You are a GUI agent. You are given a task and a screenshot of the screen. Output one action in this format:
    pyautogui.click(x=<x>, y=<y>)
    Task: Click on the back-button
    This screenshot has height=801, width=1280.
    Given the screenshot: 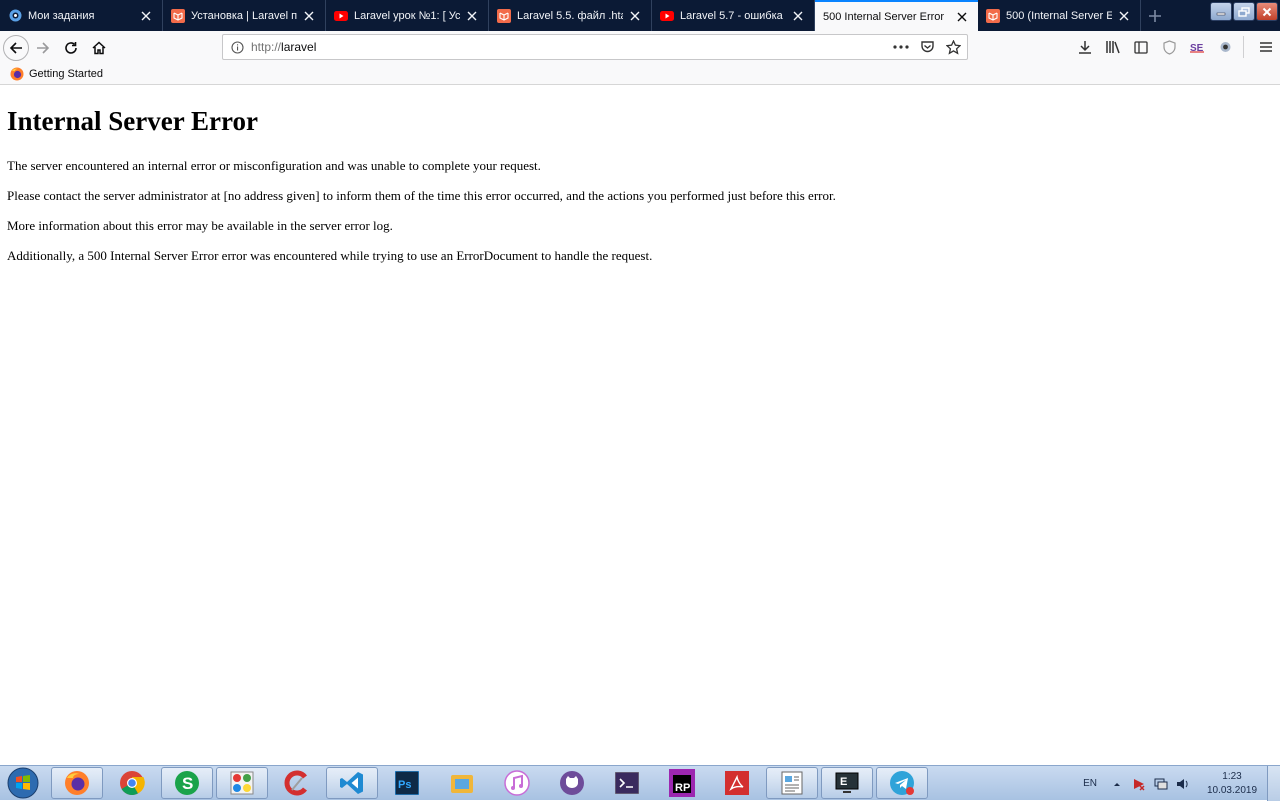 What is the action you would take?
    pyautogui.click(x=16, y=47)
    